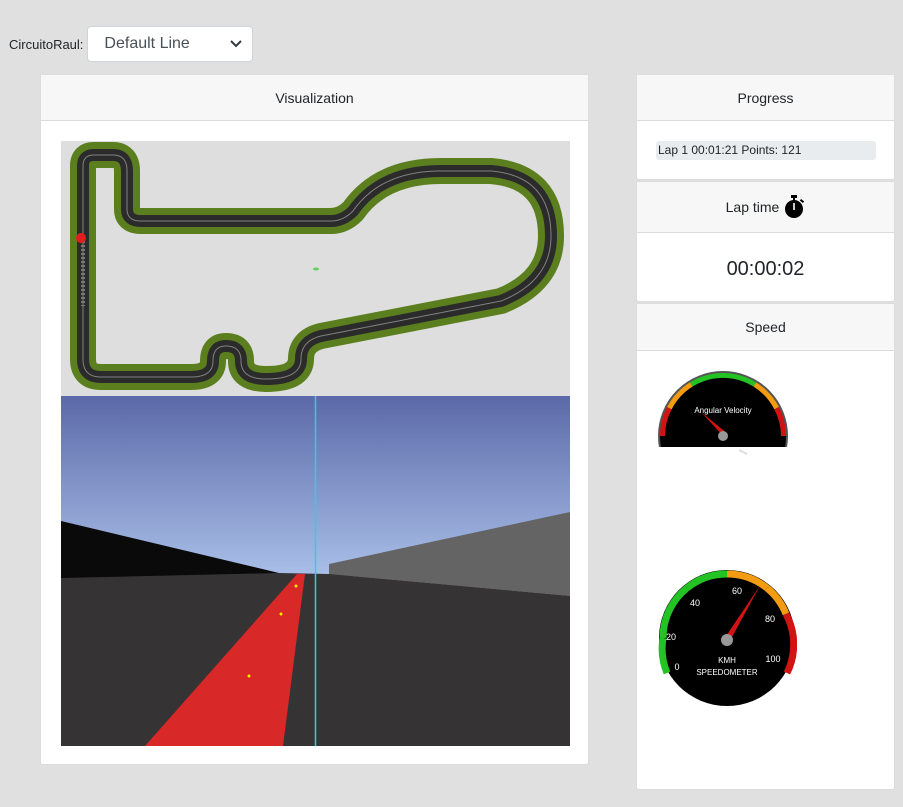  I want to click on map-point, so click(316, 269).